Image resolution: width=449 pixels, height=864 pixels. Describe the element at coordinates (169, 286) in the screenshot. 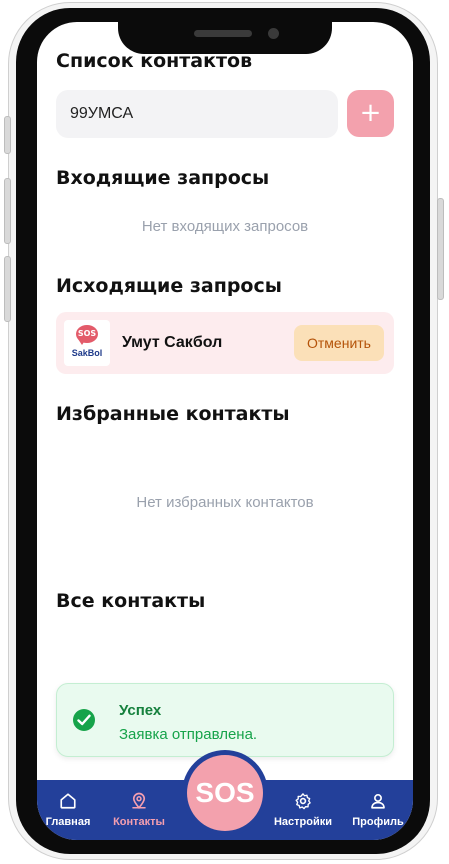

I see `outgoing-requests-heading: Исходящие запросы` at that location.